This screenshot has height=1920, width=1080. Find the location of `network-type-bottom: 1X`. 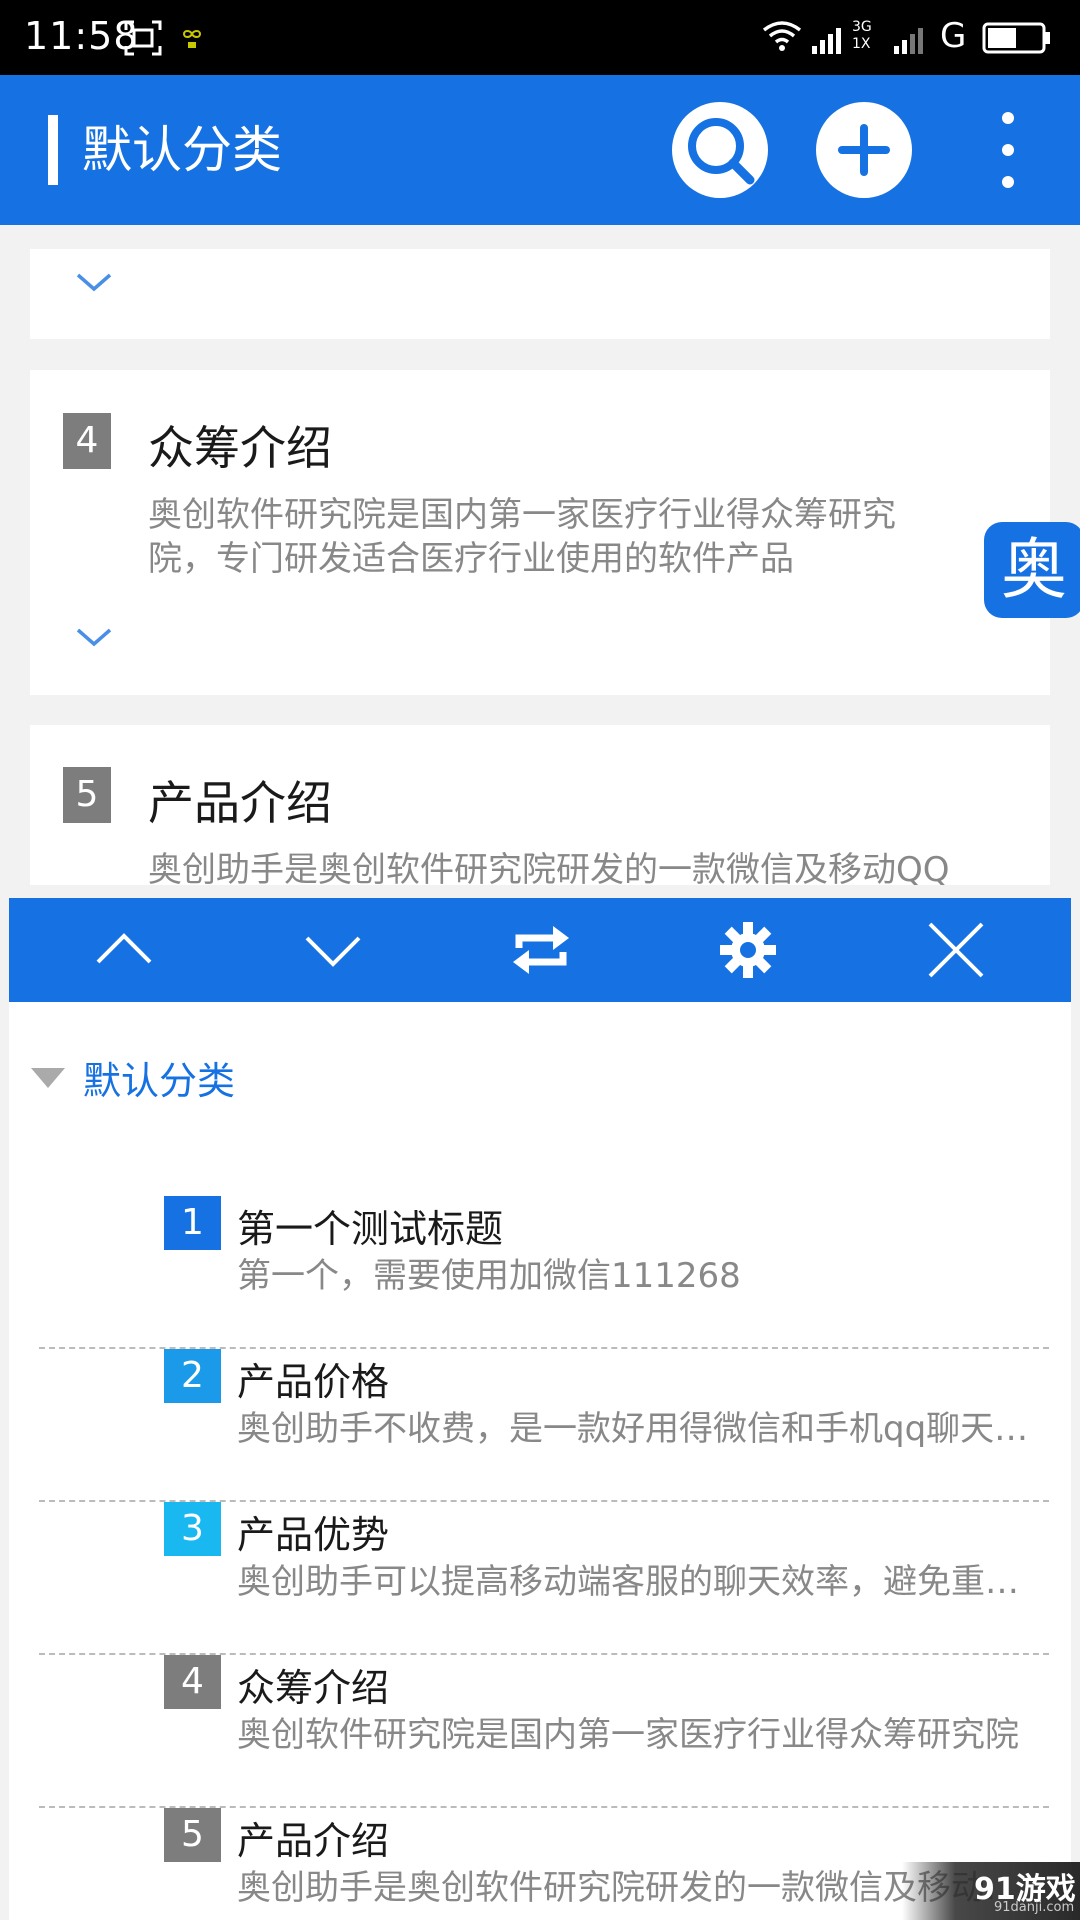

network-type-bottom: 1X is located at coordinates (861, 44).